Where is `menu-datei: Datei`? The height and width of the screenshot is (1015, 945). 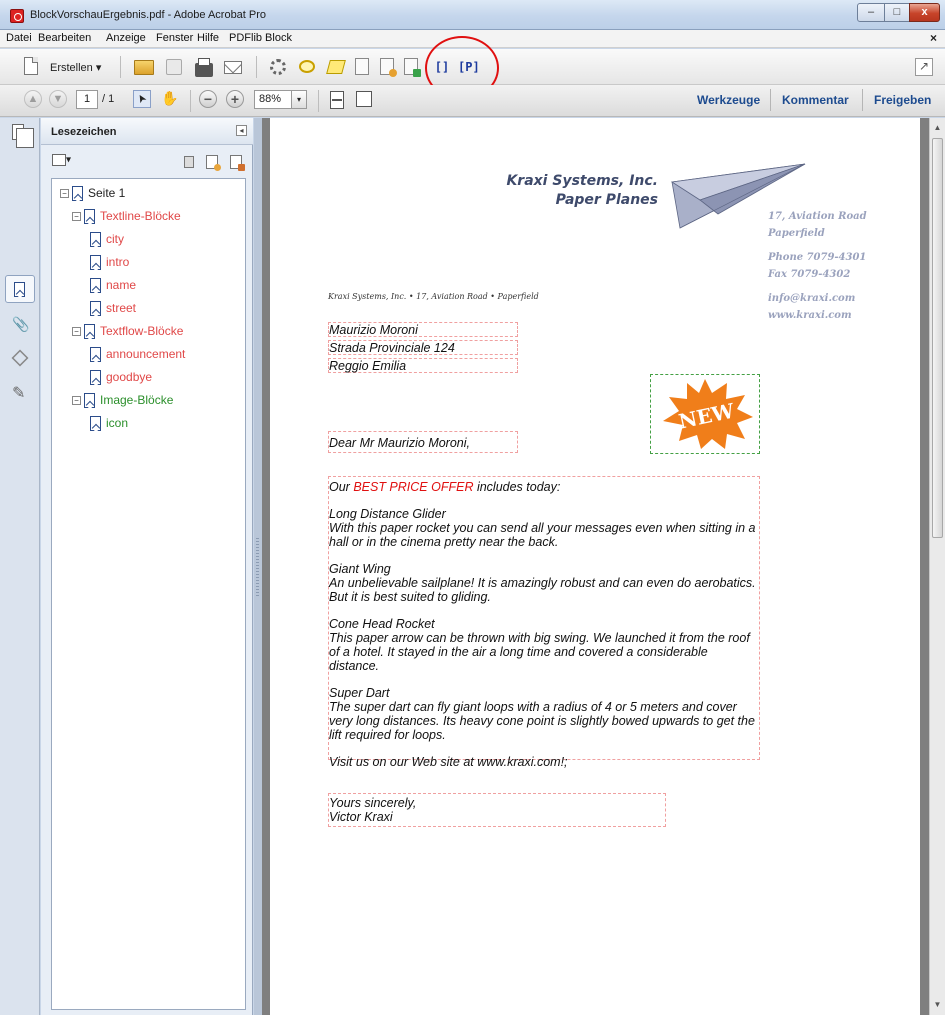 menu-datei: Datei is located at coordinates (19, 38).